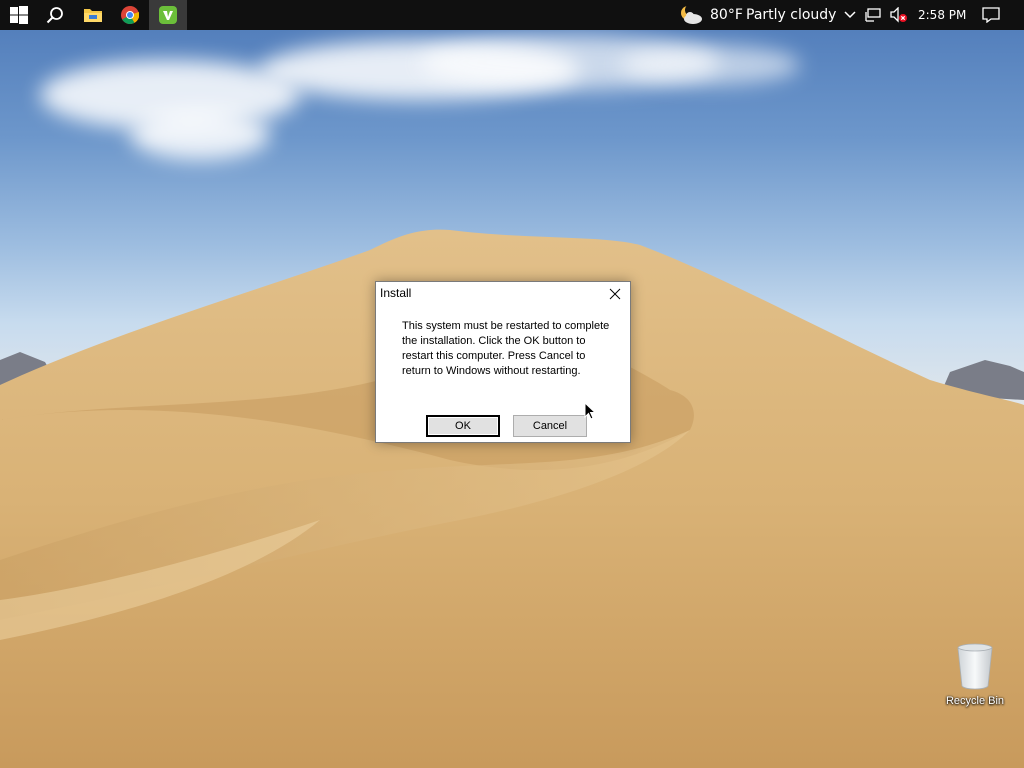  I want to click on installer-app-icon, so click(168, 15).